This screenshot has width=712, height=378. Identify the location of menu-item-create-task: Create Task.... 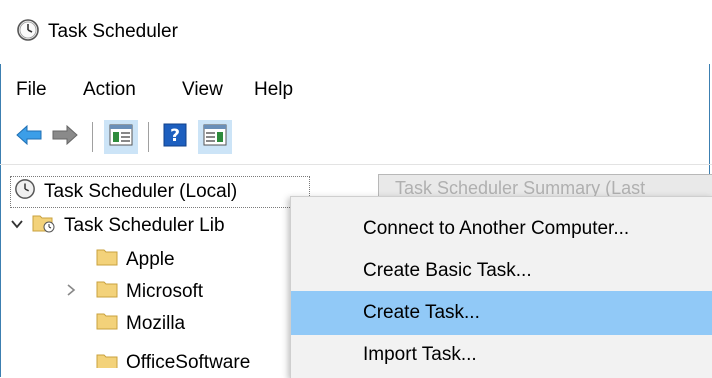
(501, 313).